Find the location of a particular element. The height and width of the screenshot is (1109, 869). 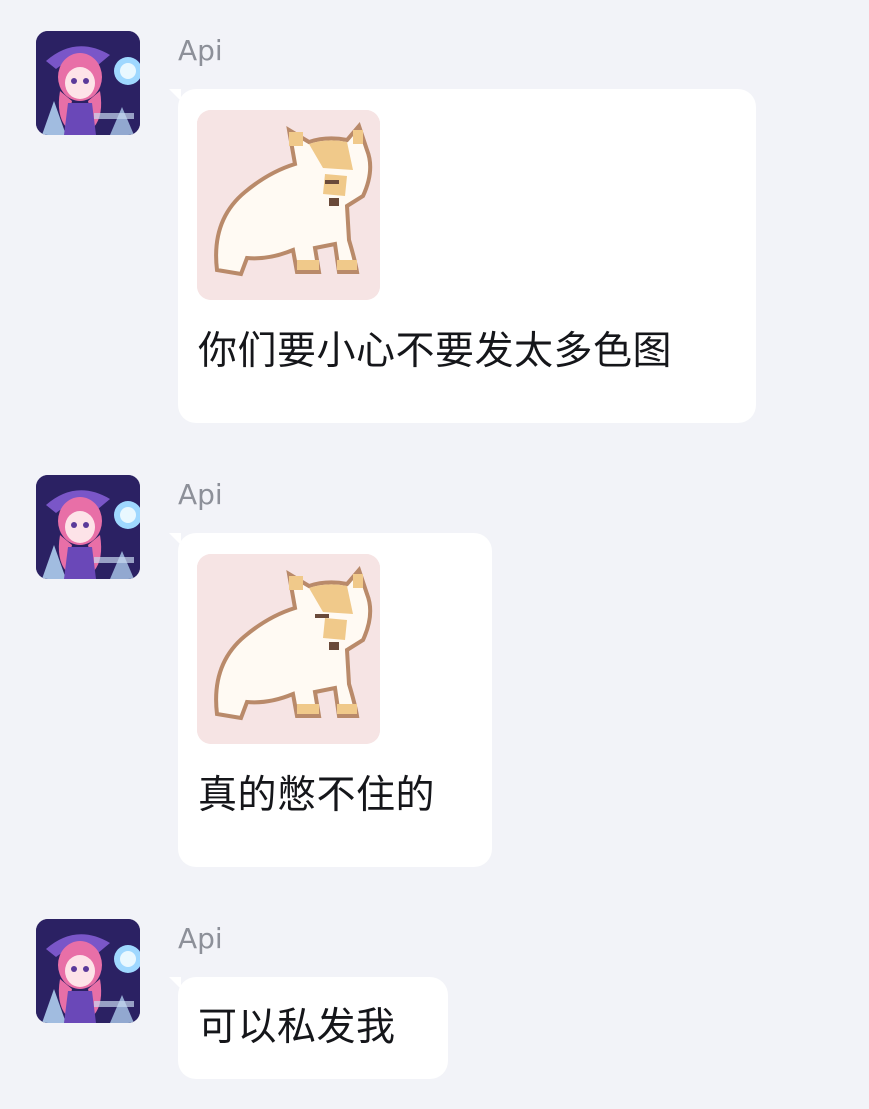

message-text: 你们要小心不要发太多色图 is located at coordinates (435, 351).